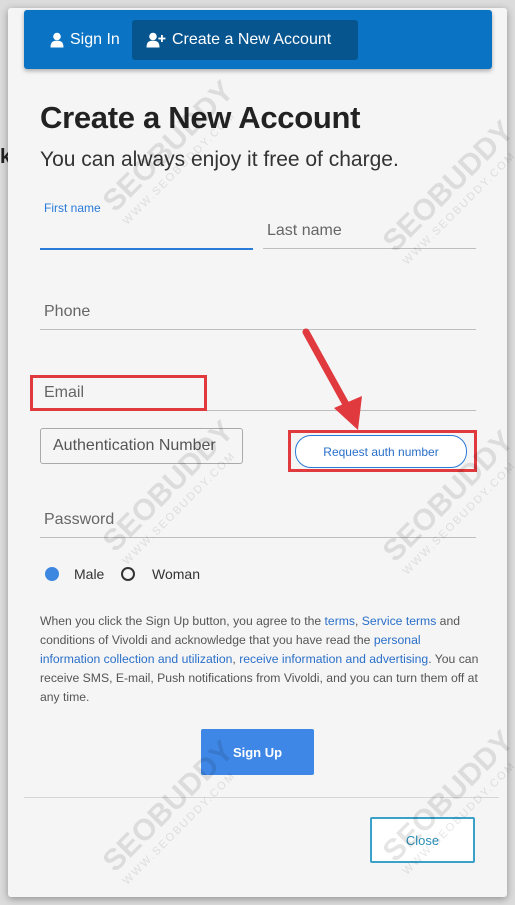 Image resolution: width=515 pixels, height=905 pixels. What do you see at coordinates (89, 574) in the screenshot?
I see `gender-label-male: Male` at bounding box center [89, 574].